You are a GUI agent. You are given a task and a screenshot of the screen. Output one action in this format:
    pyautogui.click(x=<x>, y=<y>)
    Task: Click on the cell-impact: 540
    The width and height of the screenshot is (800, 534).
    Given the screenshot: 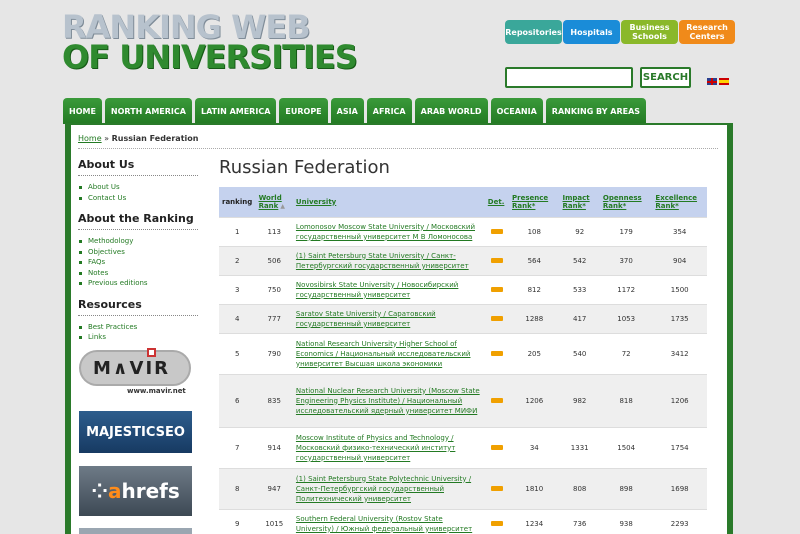 What is the action you would take?
    pyautogui.click(x=579, y=353)
    